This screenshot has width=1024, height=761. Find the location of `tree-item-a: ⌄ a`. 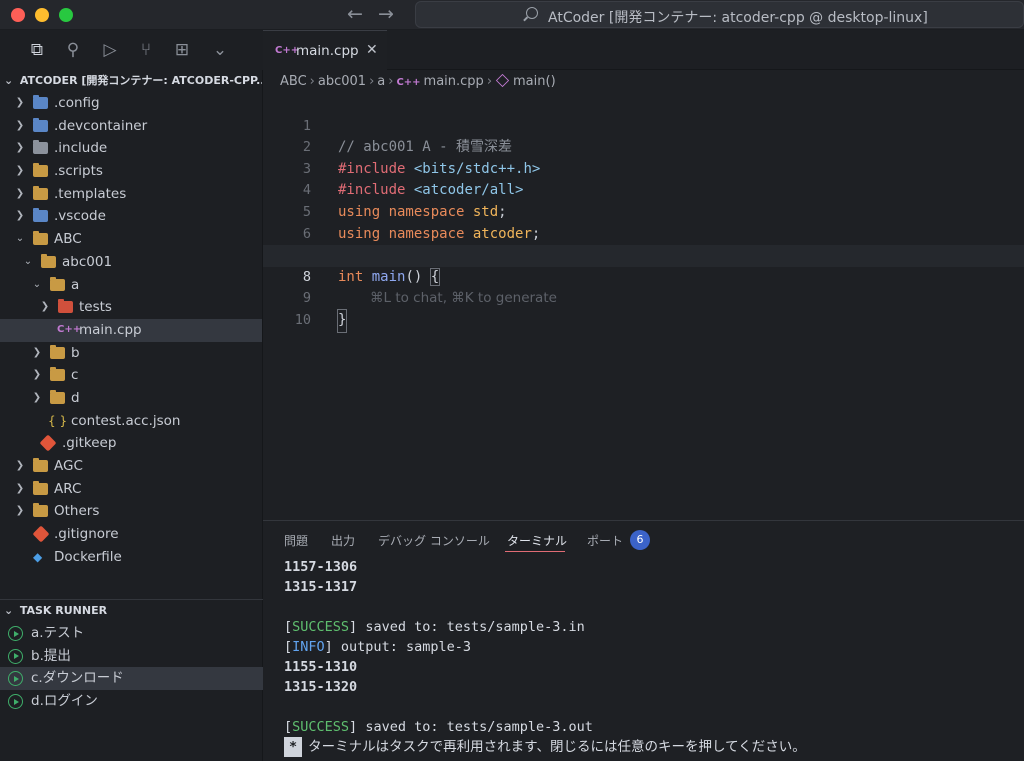

tree-item-a: ⌄ a is located at coordinates (131, 285).